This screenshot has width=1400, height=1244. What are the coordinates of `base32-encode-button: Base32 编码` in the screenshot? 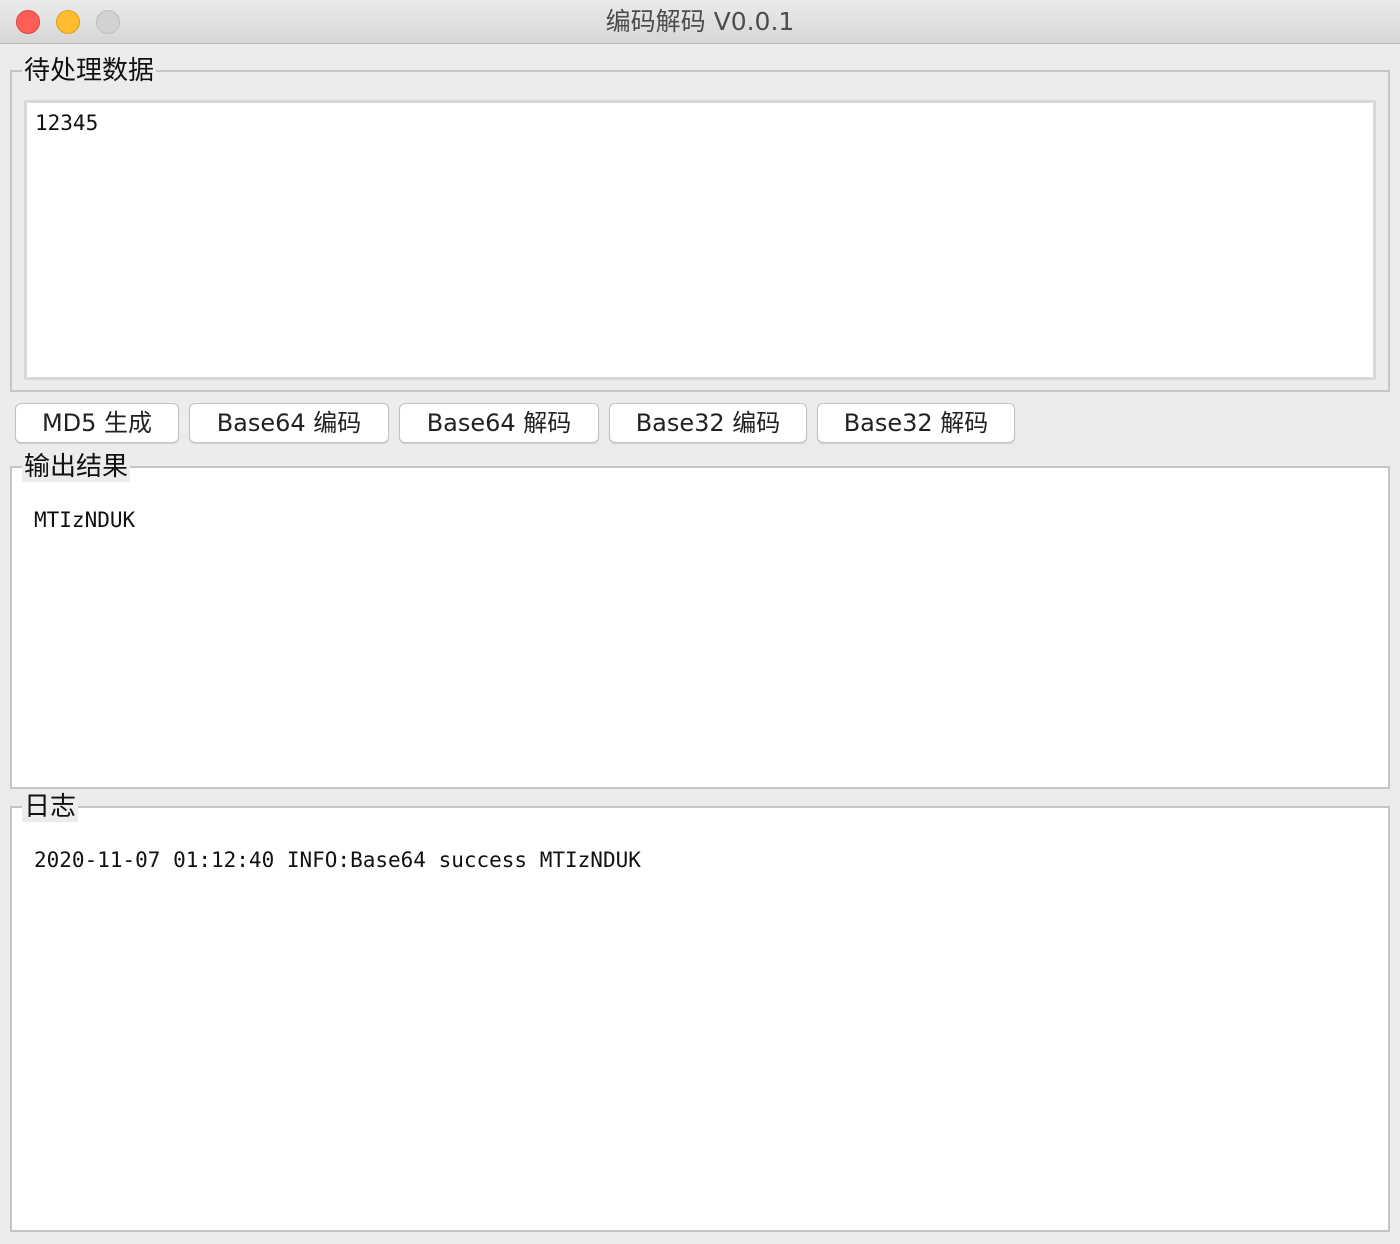 It's located at (708, 423).